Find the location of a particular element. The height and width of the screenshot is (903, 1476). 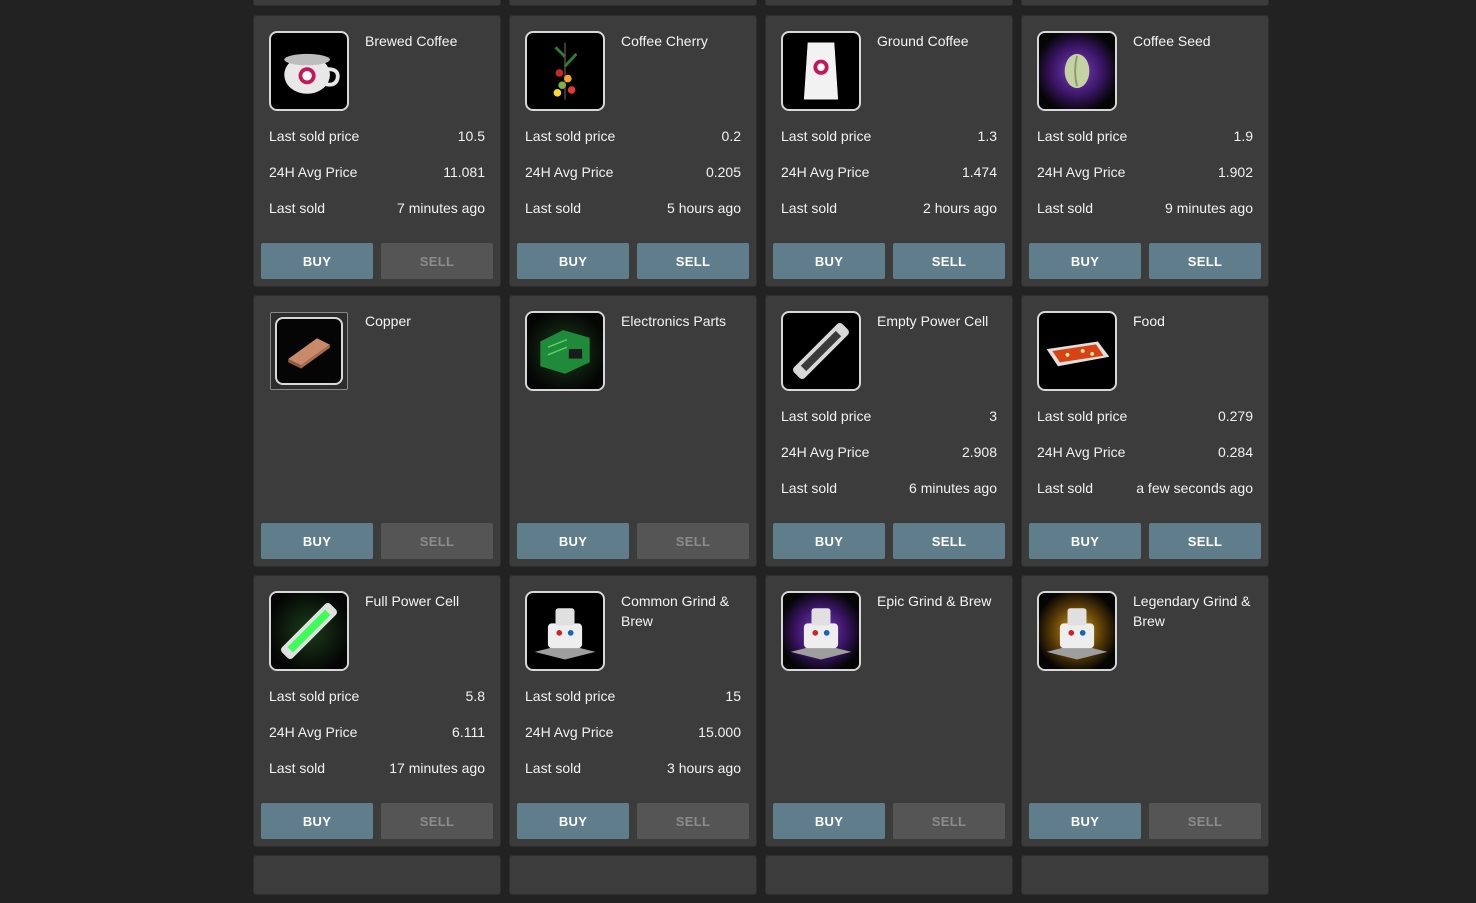

last-sold-price-value: 10.5 is located at coordinates (471, 136).